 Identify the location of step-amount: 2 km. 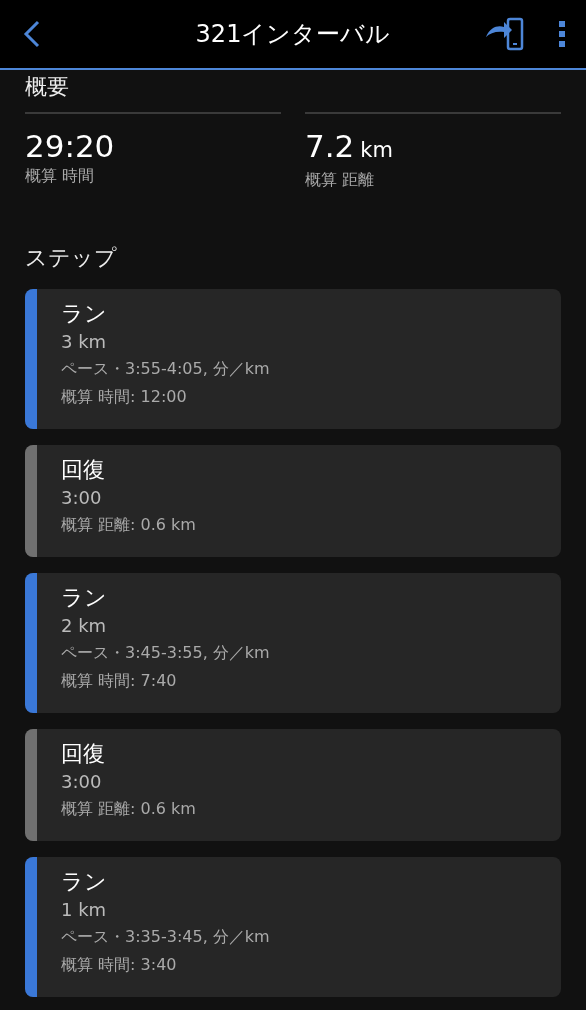
(84, 626).